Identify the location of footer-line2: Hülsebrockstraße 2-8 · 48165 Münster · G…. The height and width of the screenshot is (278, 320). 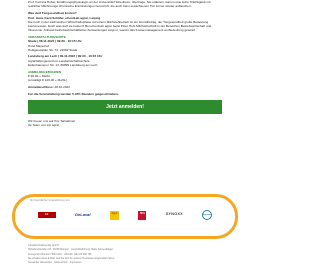
(71, 250).